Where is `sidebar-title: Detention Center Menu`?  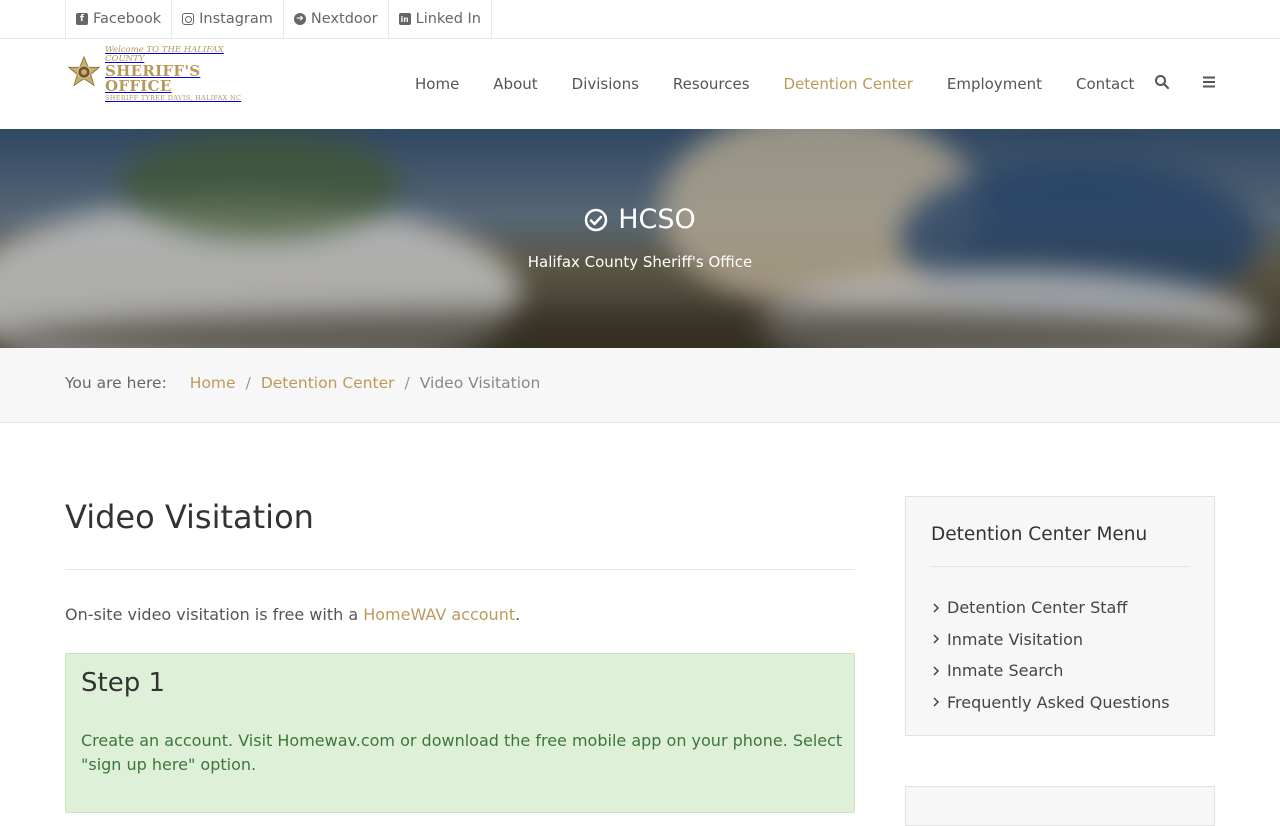 sidebar-title: Detention Center Menu is located at coordinates (1039, 534).